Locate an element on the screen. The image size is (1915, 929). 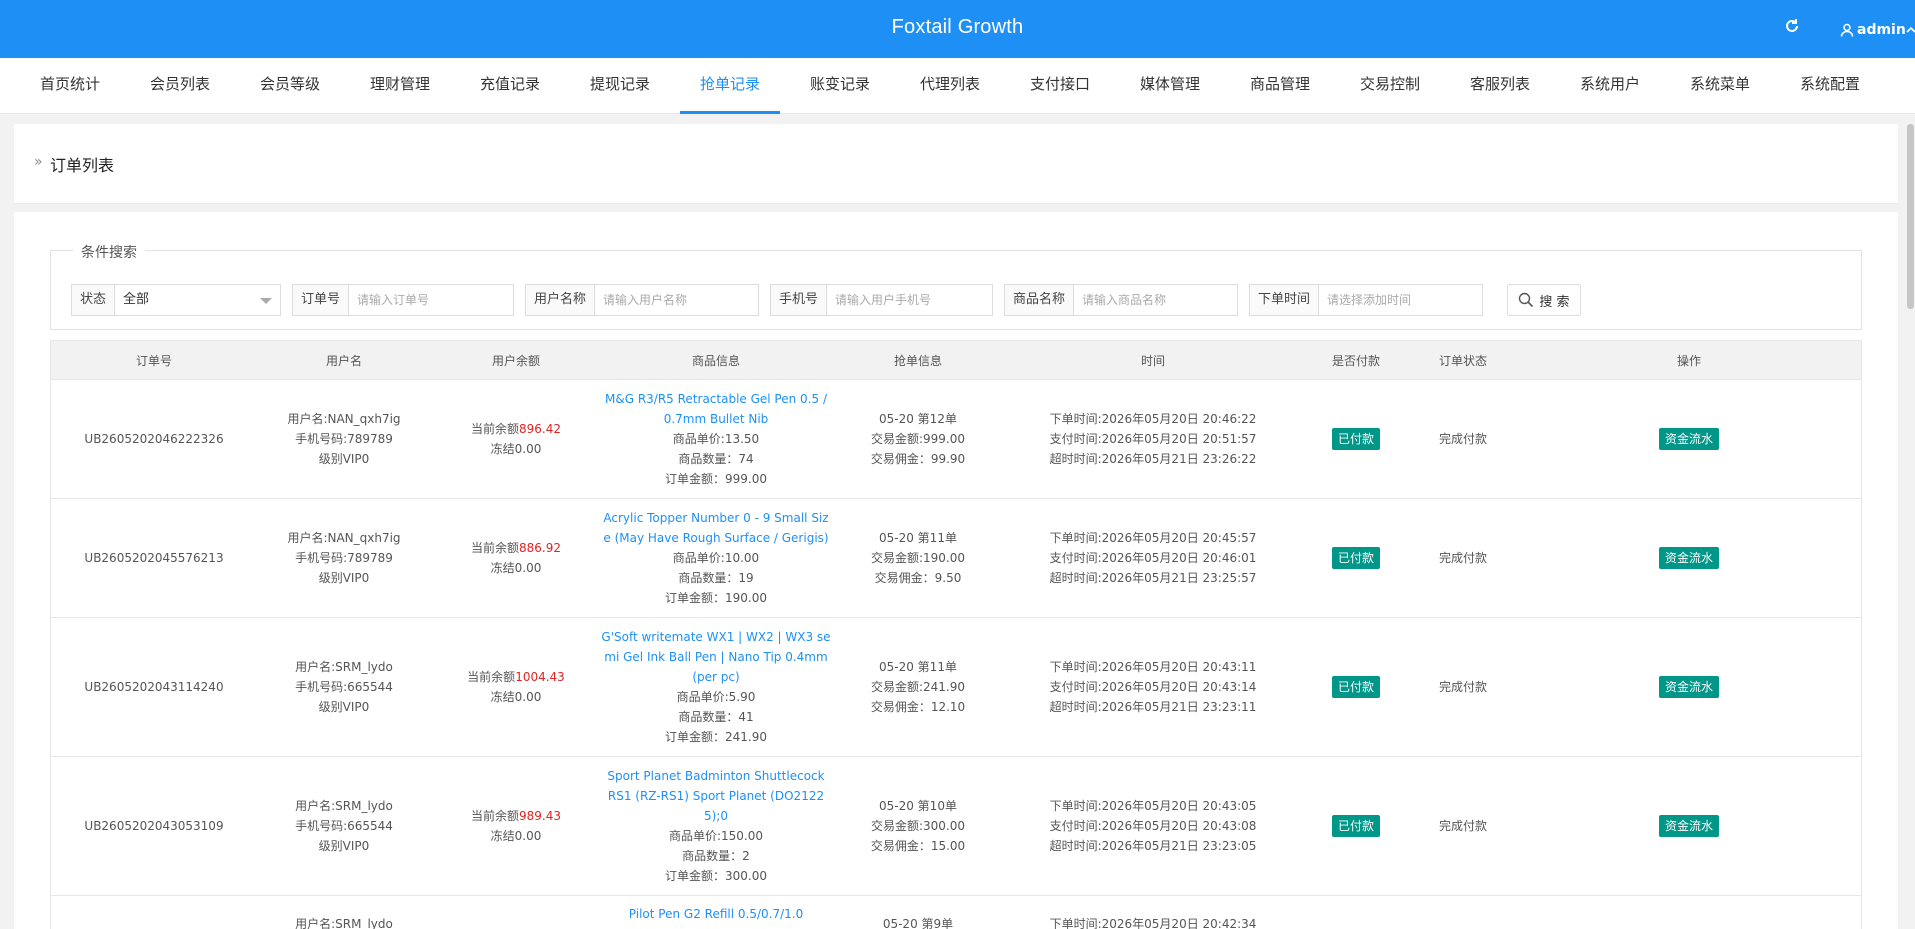
tab-trade-control: 交易控制 is located at coordinates (1390, 86).